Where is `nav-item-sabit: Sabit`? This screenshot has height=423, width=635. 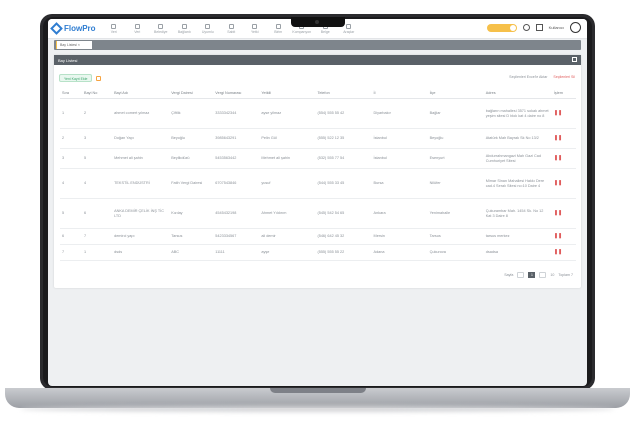 nav-item-sabit: Sabit is located at coordinates (232, 28).